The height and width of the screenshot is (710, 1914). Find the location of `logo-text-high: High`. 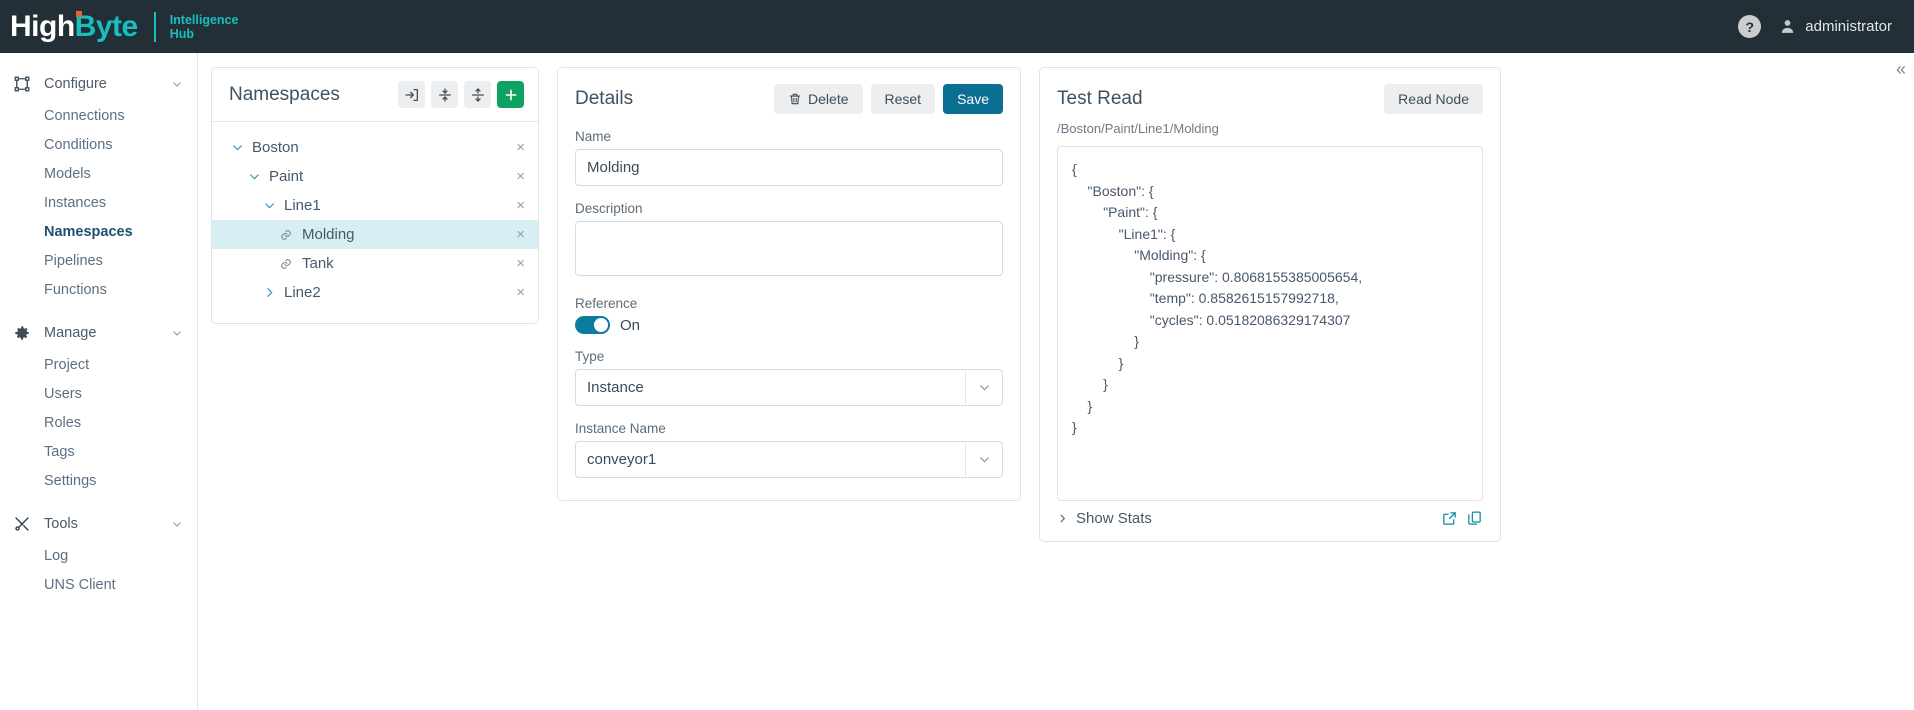

logo-text-high: High is located at coordinates (42, 26).